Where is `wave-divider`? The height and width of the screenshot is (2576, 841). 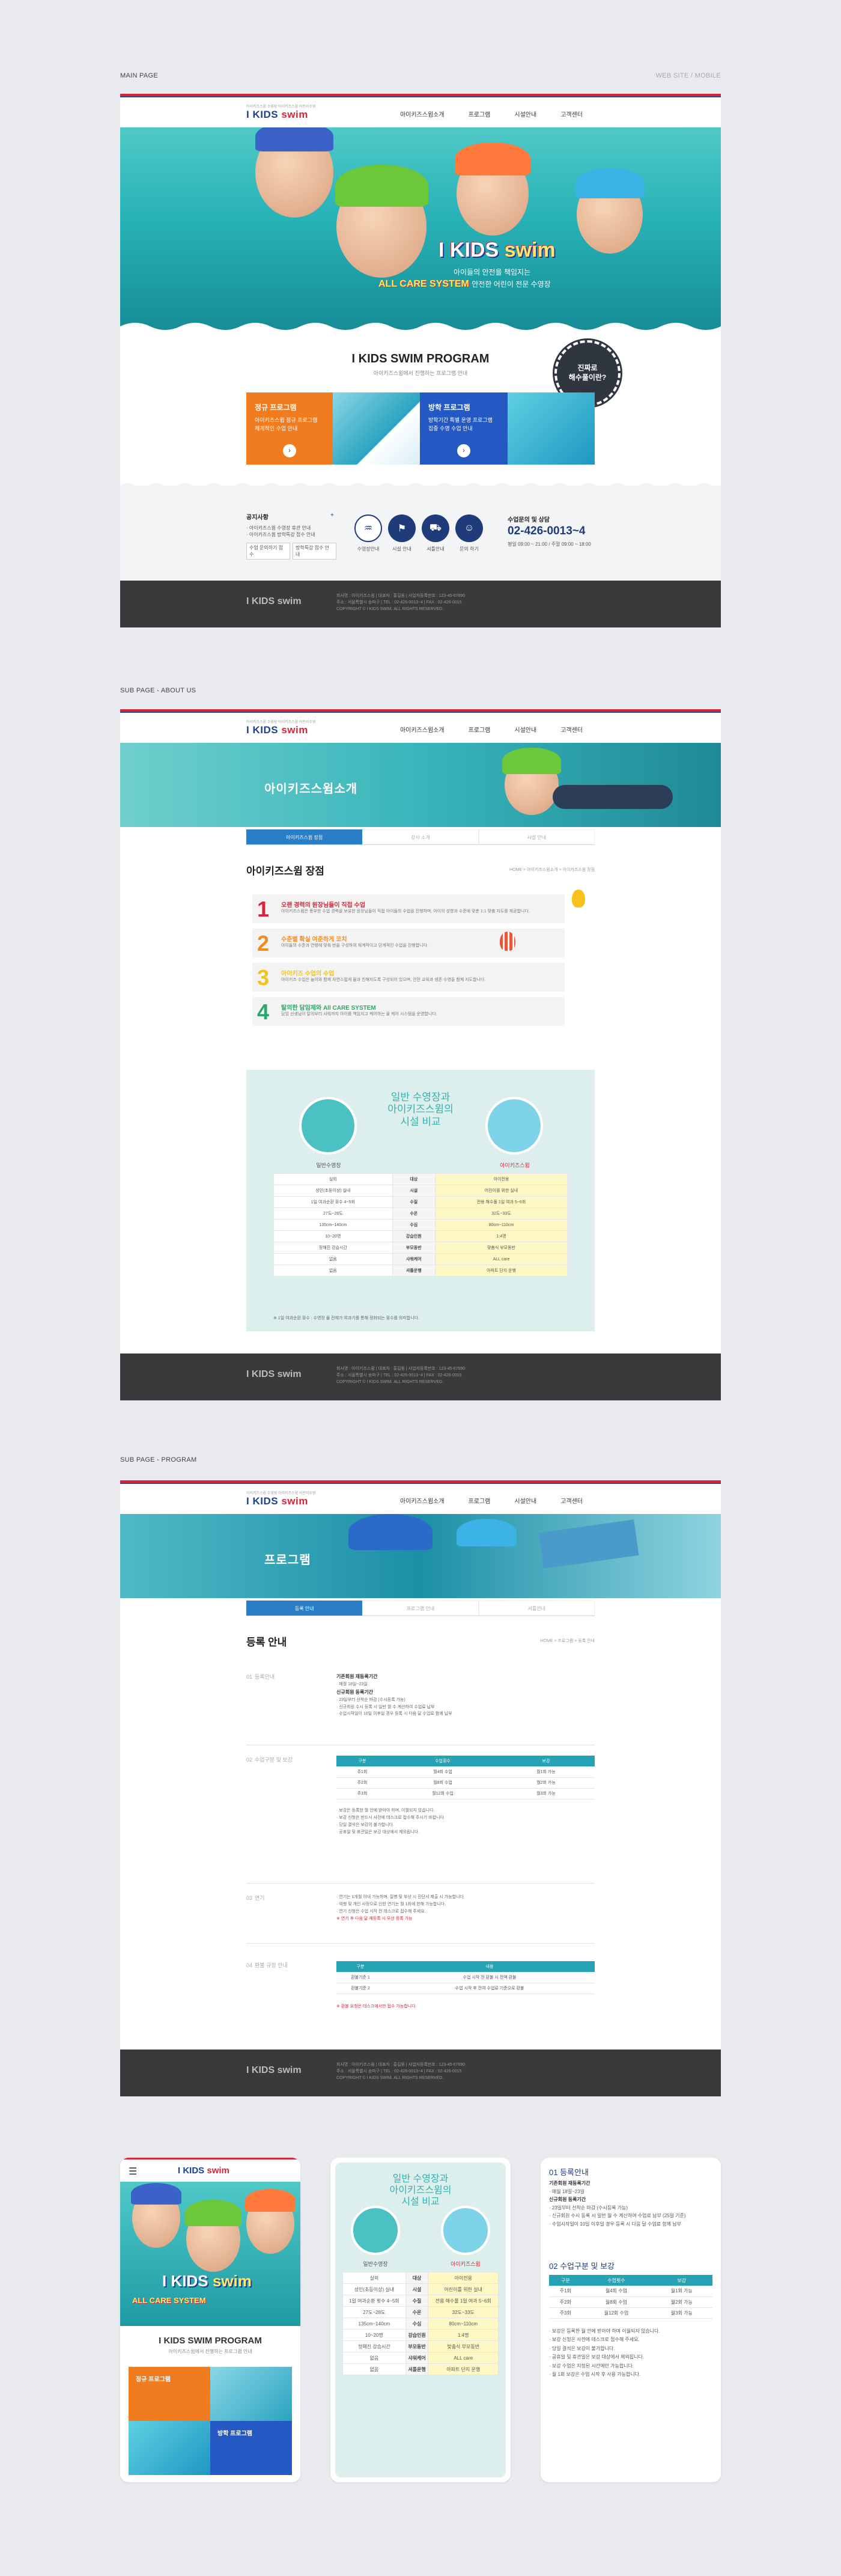
wave-divider is located at coordinates (421, 327).